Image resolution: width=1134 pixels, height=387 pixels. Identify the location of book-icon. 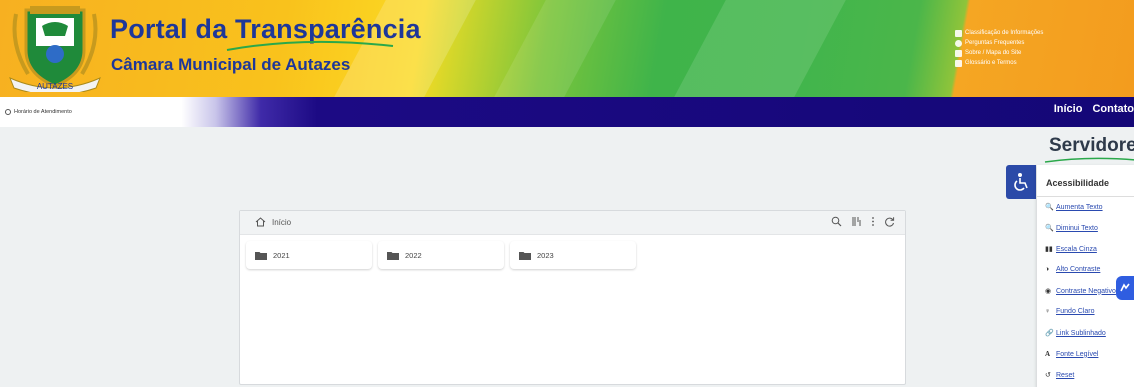
(958, 63).